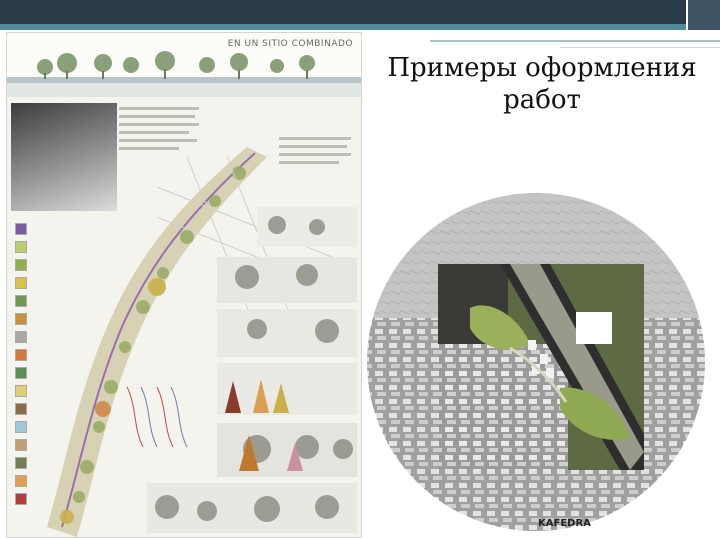  Describe the element at coordinates (640, 47) in the screenshot. I see `title-rule-thin` at that location.